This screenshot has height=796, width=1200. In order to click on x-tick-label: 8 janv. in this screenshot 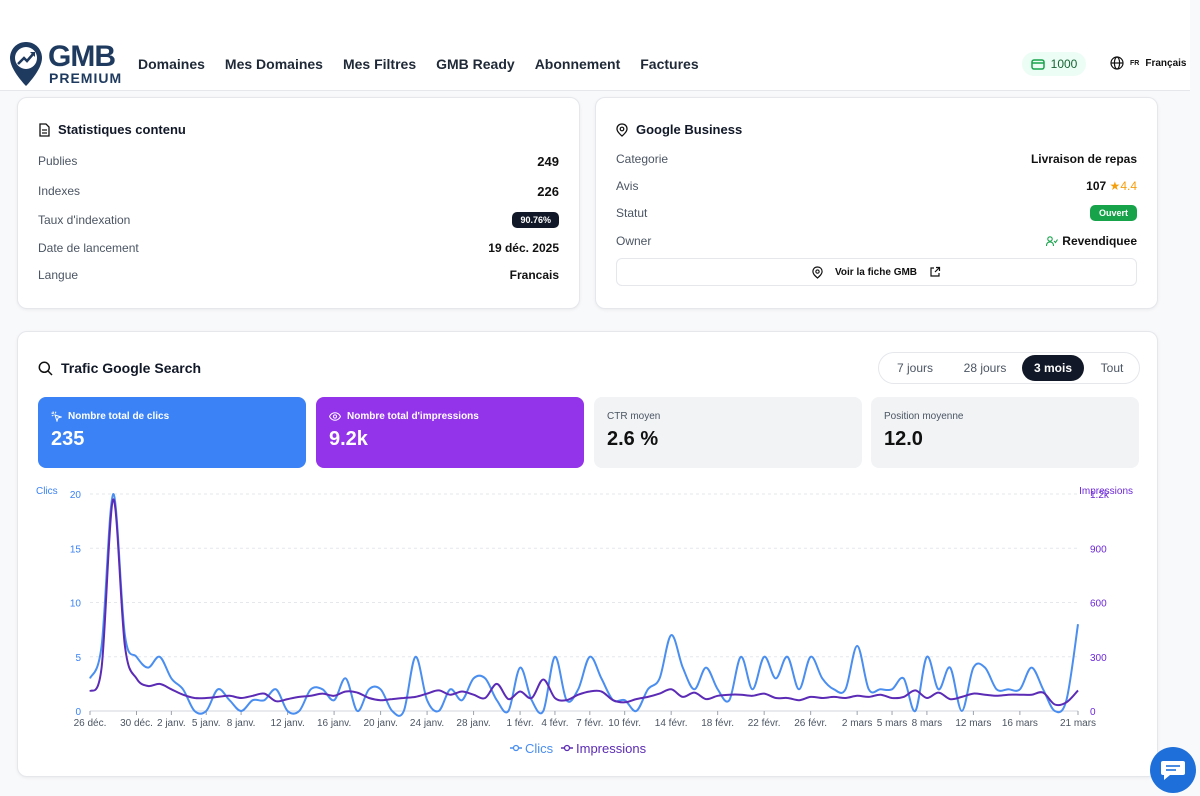, I will do `click(241, 723)`.